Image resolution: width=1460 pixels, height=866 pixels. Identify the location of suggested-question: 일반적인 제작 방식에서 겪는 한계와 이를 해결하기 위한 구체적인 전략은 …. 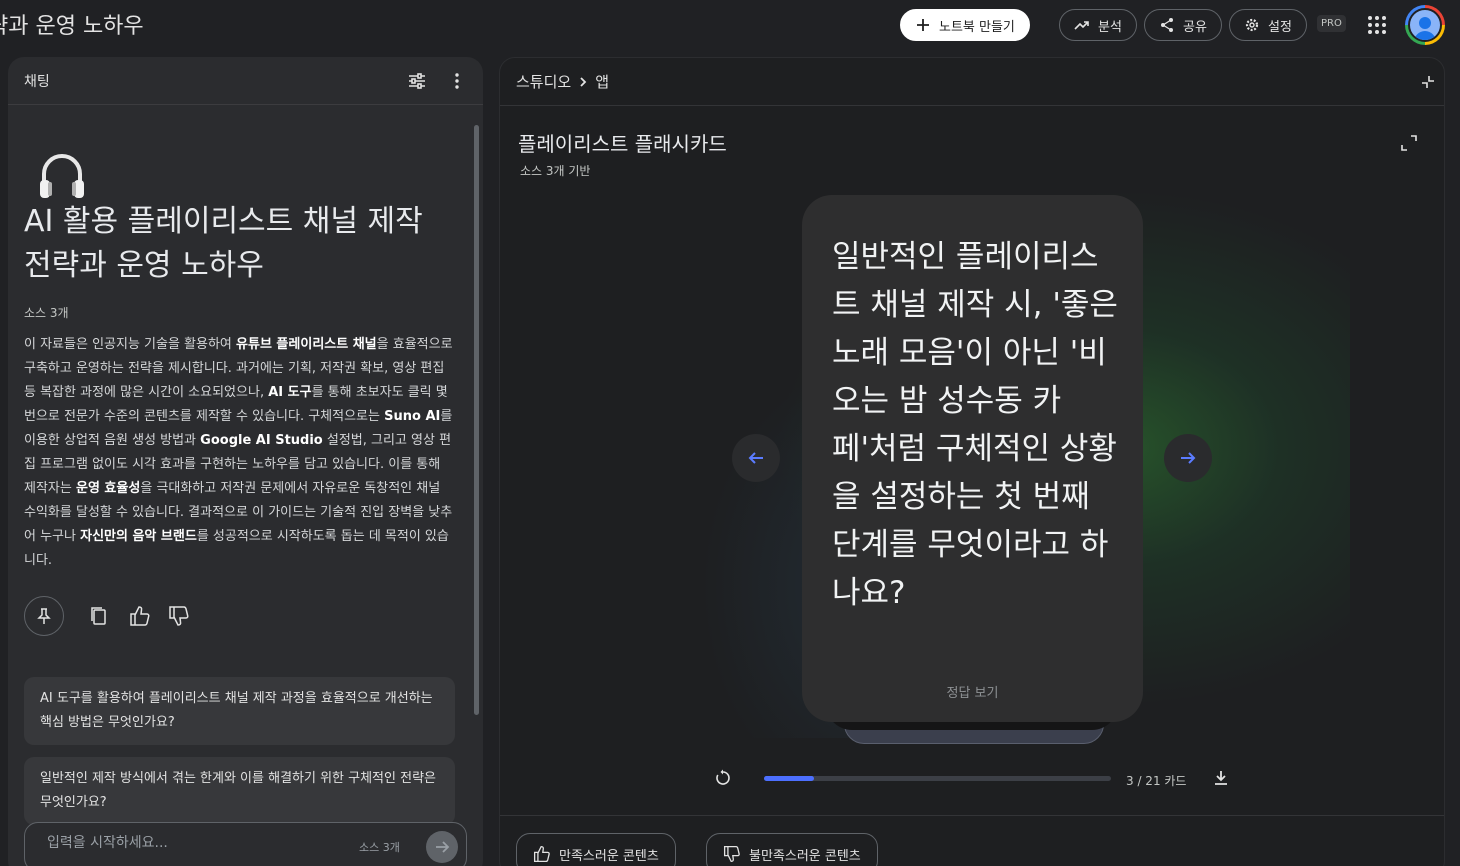
(239, 791).